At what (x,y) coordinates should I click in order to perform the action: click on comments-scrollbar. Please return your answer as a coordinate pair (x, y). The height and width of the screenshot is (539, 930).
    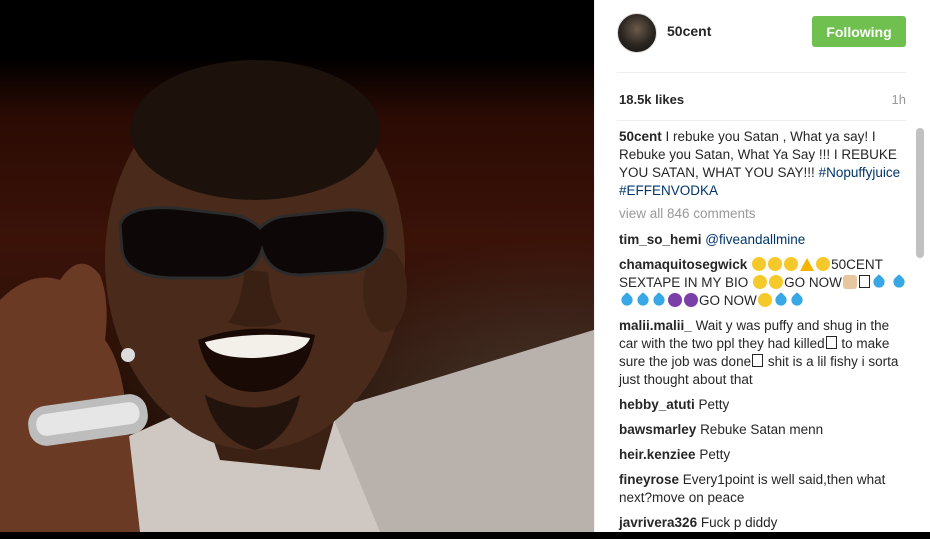
    Looking at the image, I should click on (920, 193).